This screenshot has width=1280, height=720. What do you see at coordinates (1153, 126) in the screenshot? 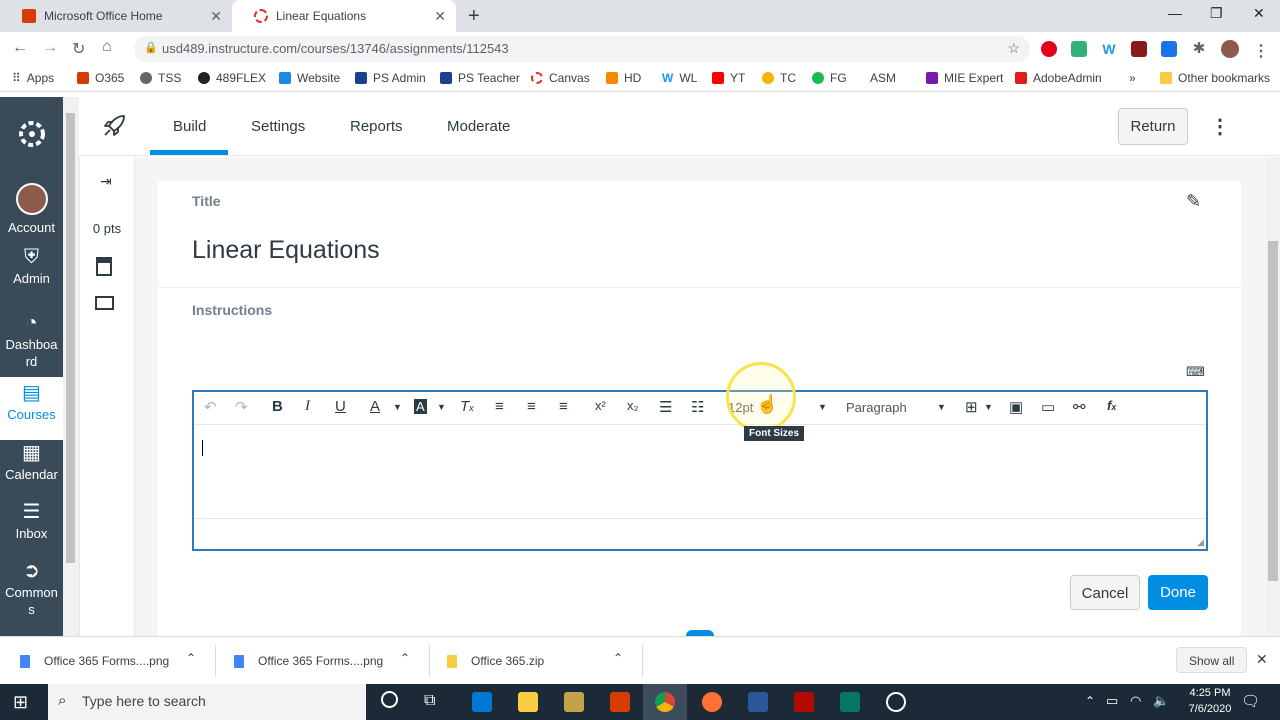
I see `return-button: Return` at bounding box center [1153, 126].